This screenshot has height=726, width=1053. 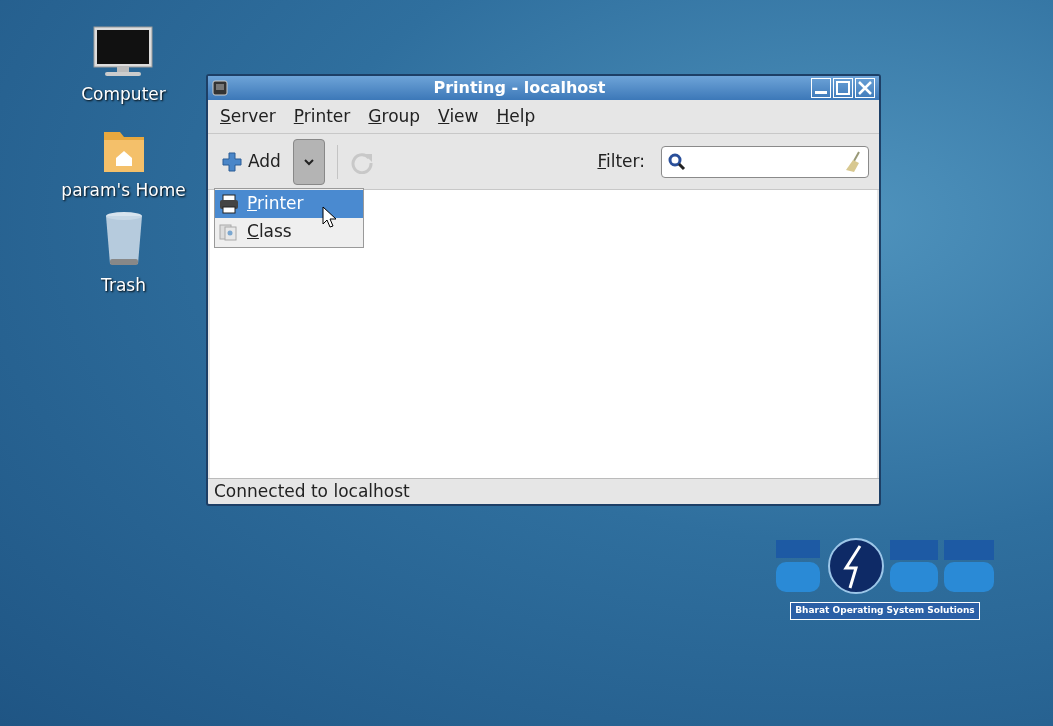 I want to click on maximize-icon, so click(x=843, y=88).